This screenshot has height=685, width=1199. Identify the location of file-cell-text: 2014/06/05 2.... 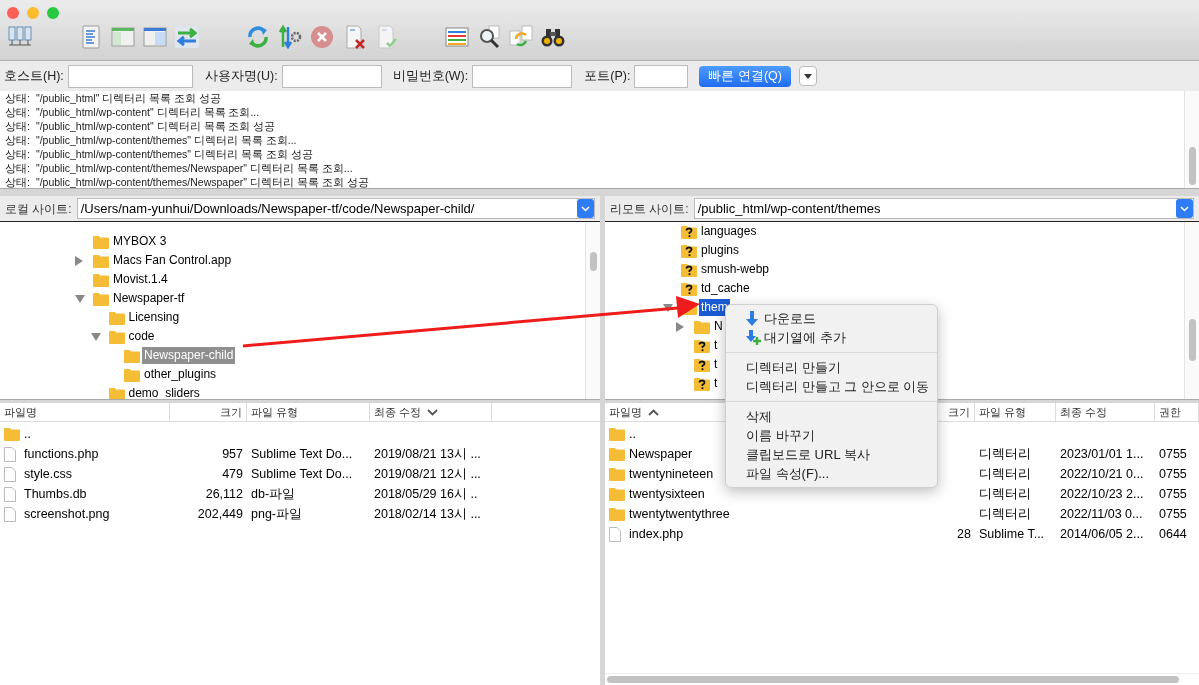
(1102, 534).